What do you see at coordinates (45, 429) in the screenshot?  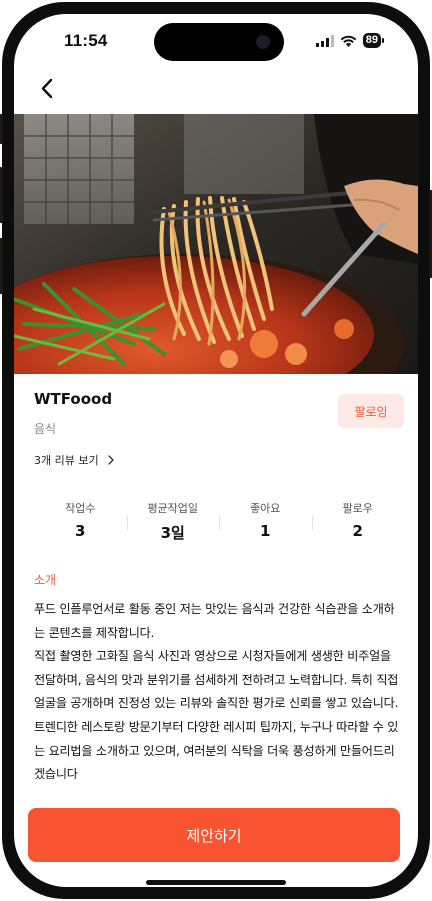 I see `profile-category: 음식` at bounding box center [45, 429].